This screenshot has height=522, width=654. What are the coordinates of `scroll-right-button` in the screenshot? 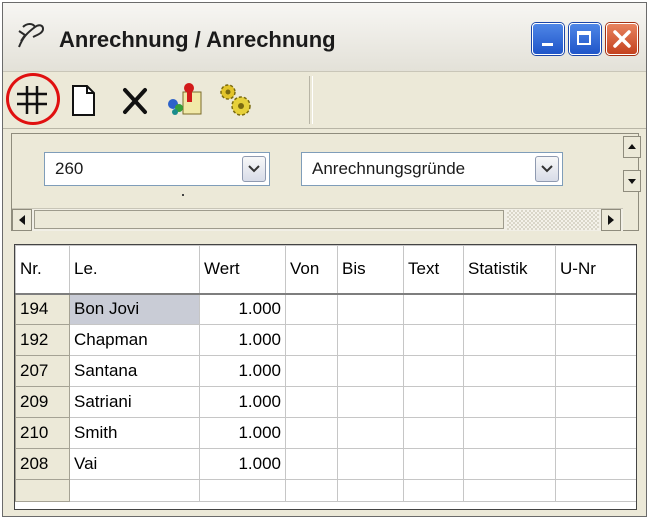 It's located at (611, 220).